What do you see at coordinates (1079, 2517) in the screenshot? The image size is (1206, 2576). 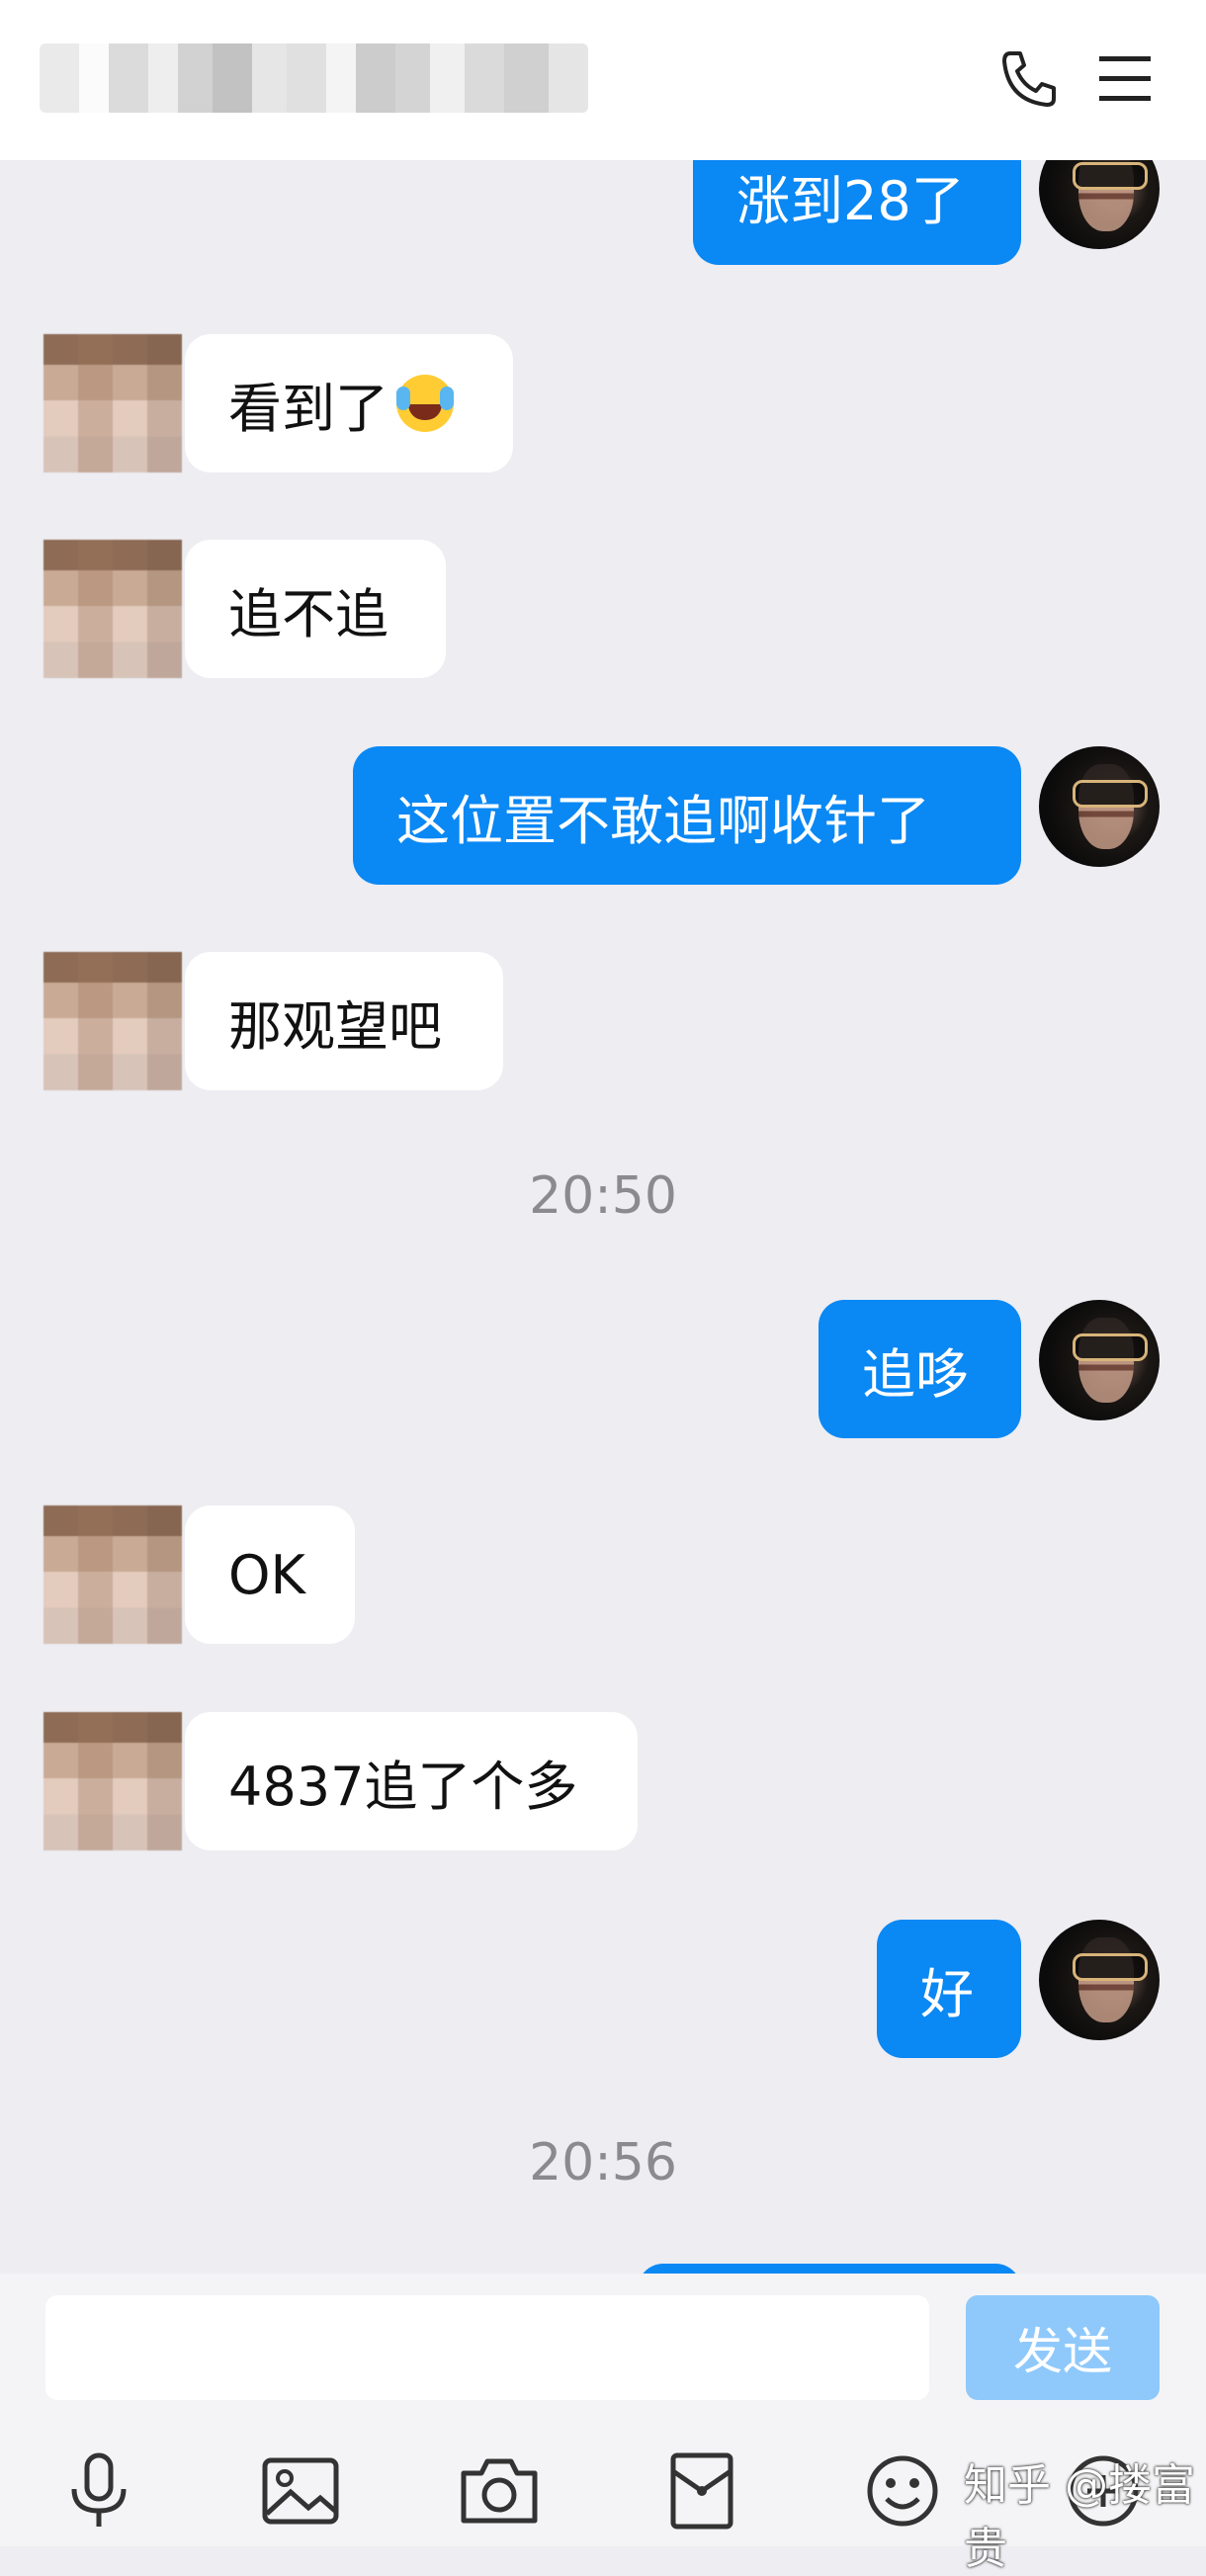 I see `watermark: 知乎 @搂富贵` at bounding box center [1079, 2517].